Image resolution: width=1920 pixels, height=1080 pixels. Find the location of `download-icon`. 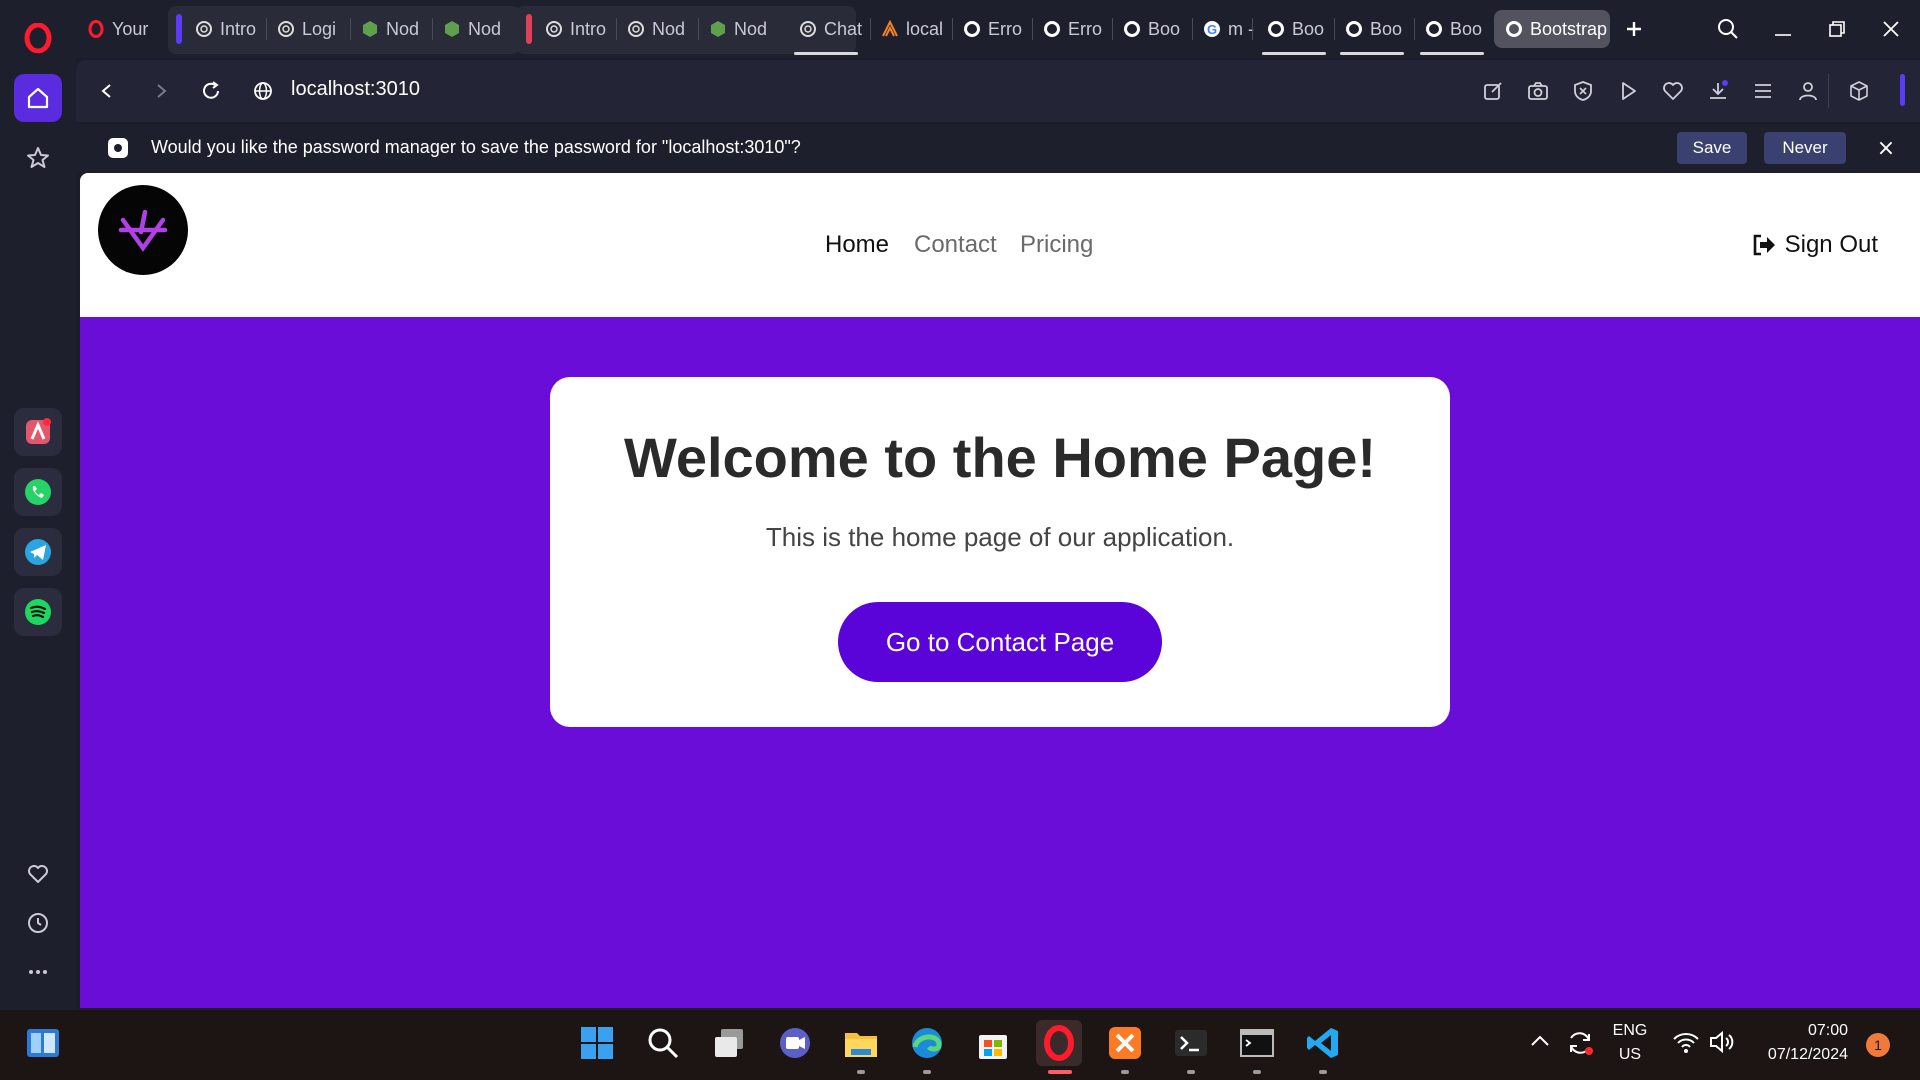

download-icon is located at coordinates (1718, 91).